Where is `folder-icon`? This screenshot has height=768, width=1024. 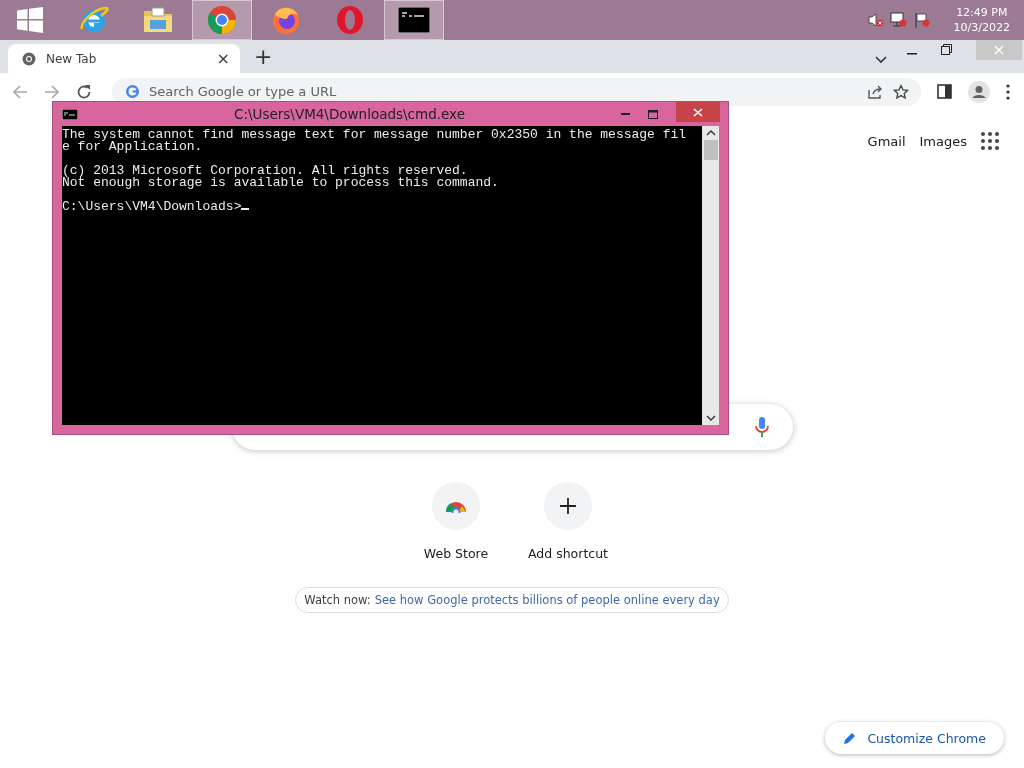 folder-icon is located at coordinates (158, 20).